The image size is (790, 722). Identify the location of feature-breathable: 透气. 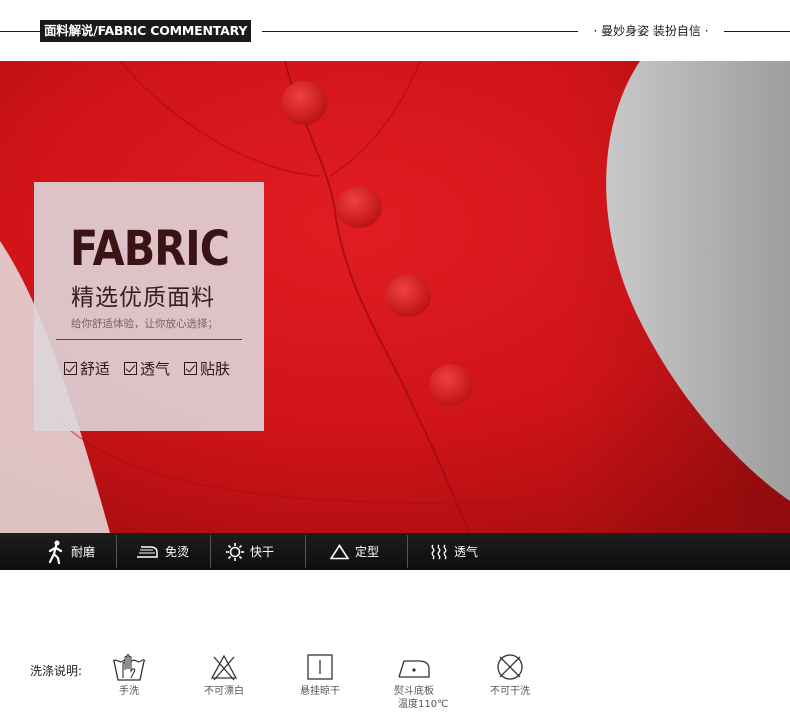
(147, 368).